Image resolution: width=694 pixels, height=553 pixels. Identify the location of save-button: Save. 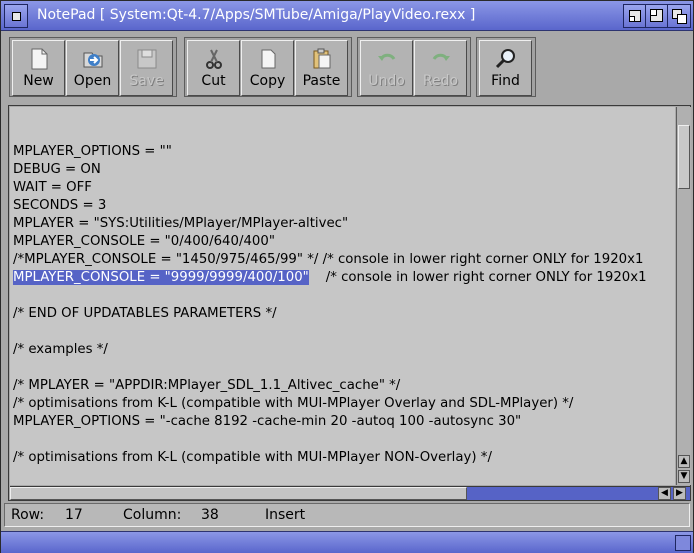
(146, 68).